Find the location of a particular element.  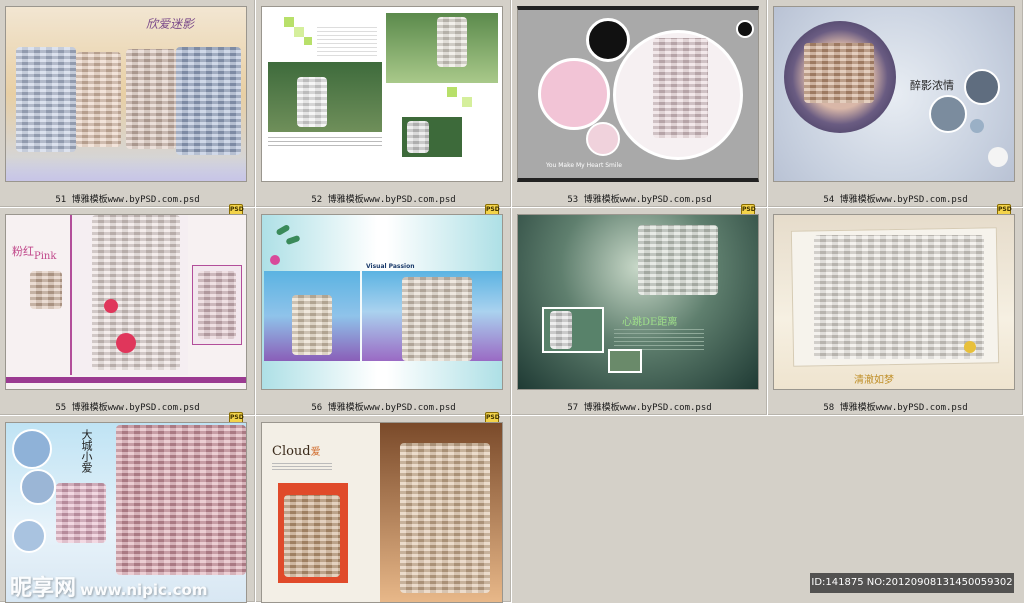

thumbnail-51-title: 欣爱迷影 is located at coordinates (170, 24).